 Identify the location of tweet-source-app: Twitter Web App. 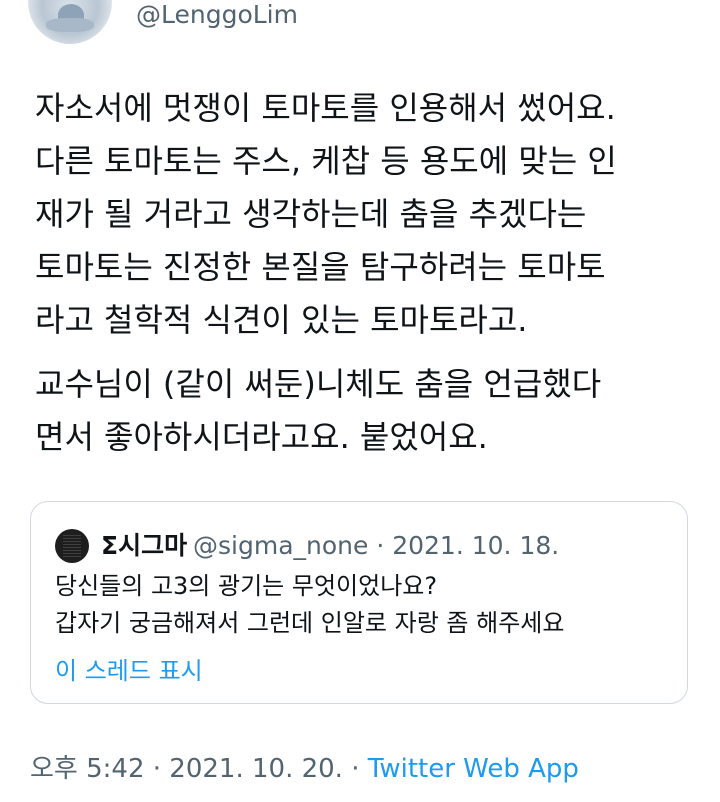
(473, 769).